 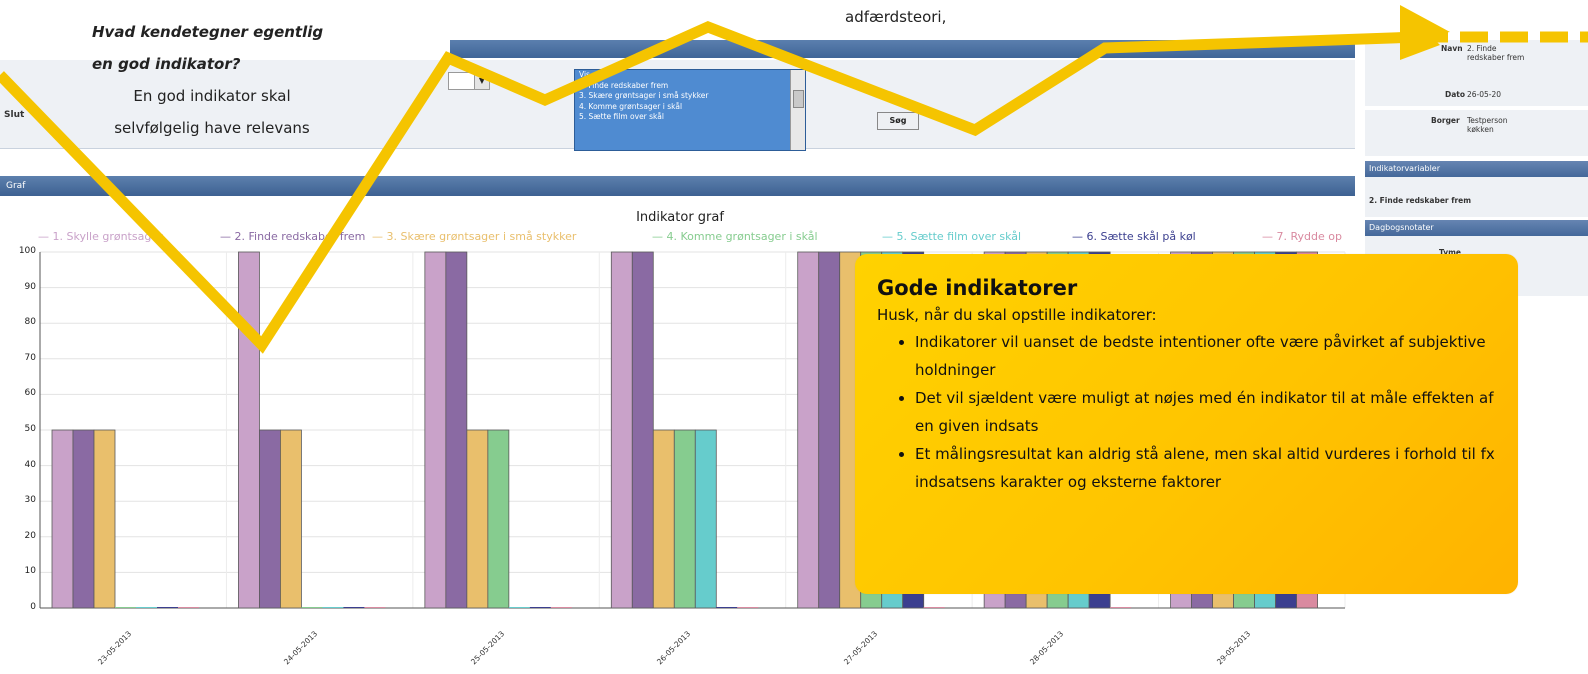 What do you see at coordinates (896, 17) in the screenshot?
I see `top-text-snippet: adfærdsteori,` at bounding box center [896, 17].